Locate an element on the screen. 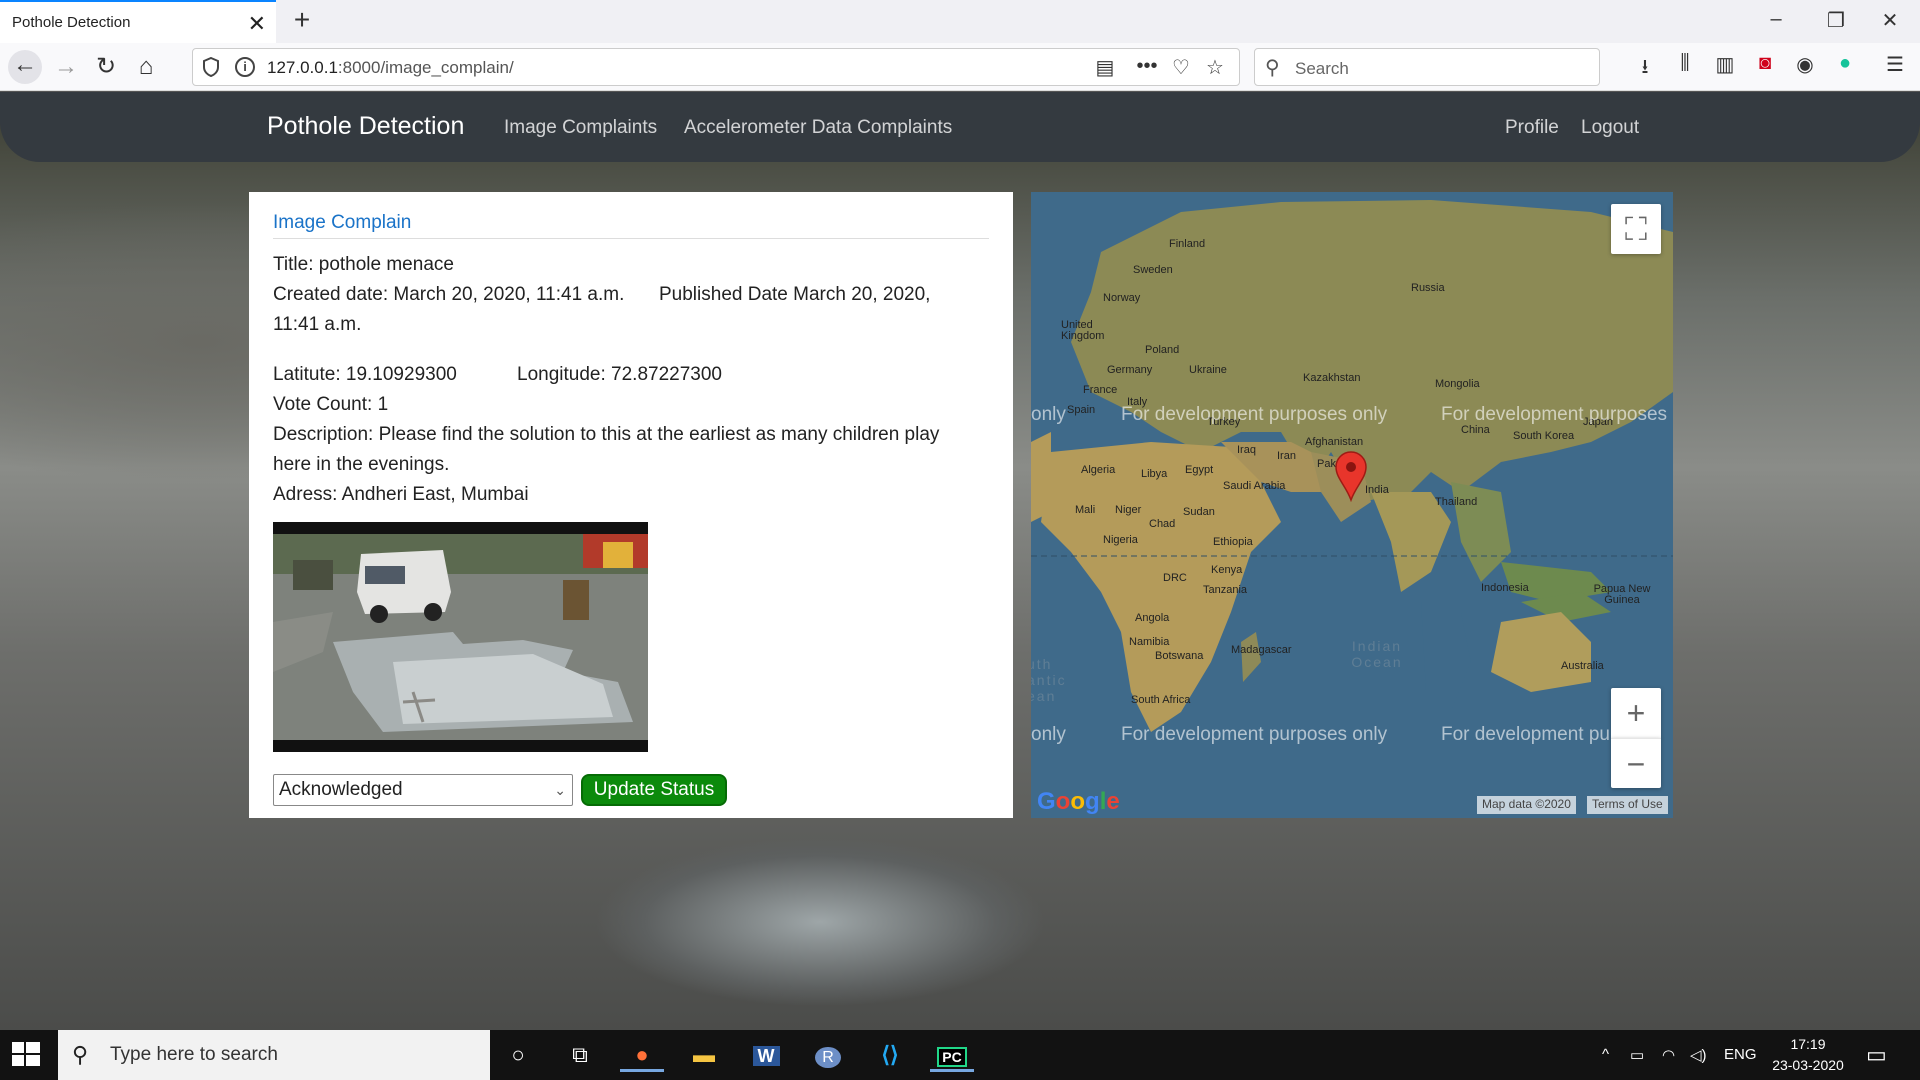 This screenshot has height=1080, width=1920. nav-logout: Logout is located at coordinates (1610, 128).